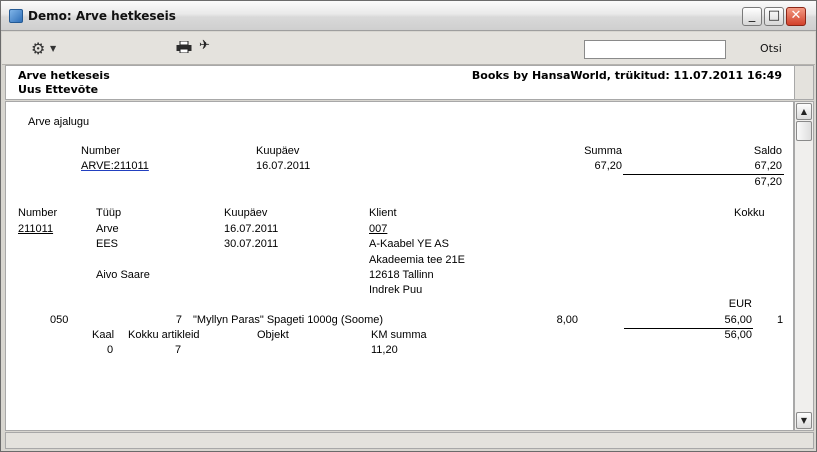 Image resolution: width=817 pixels, height=452 pixels. I want to click on printer-icon, so click(184, 47).